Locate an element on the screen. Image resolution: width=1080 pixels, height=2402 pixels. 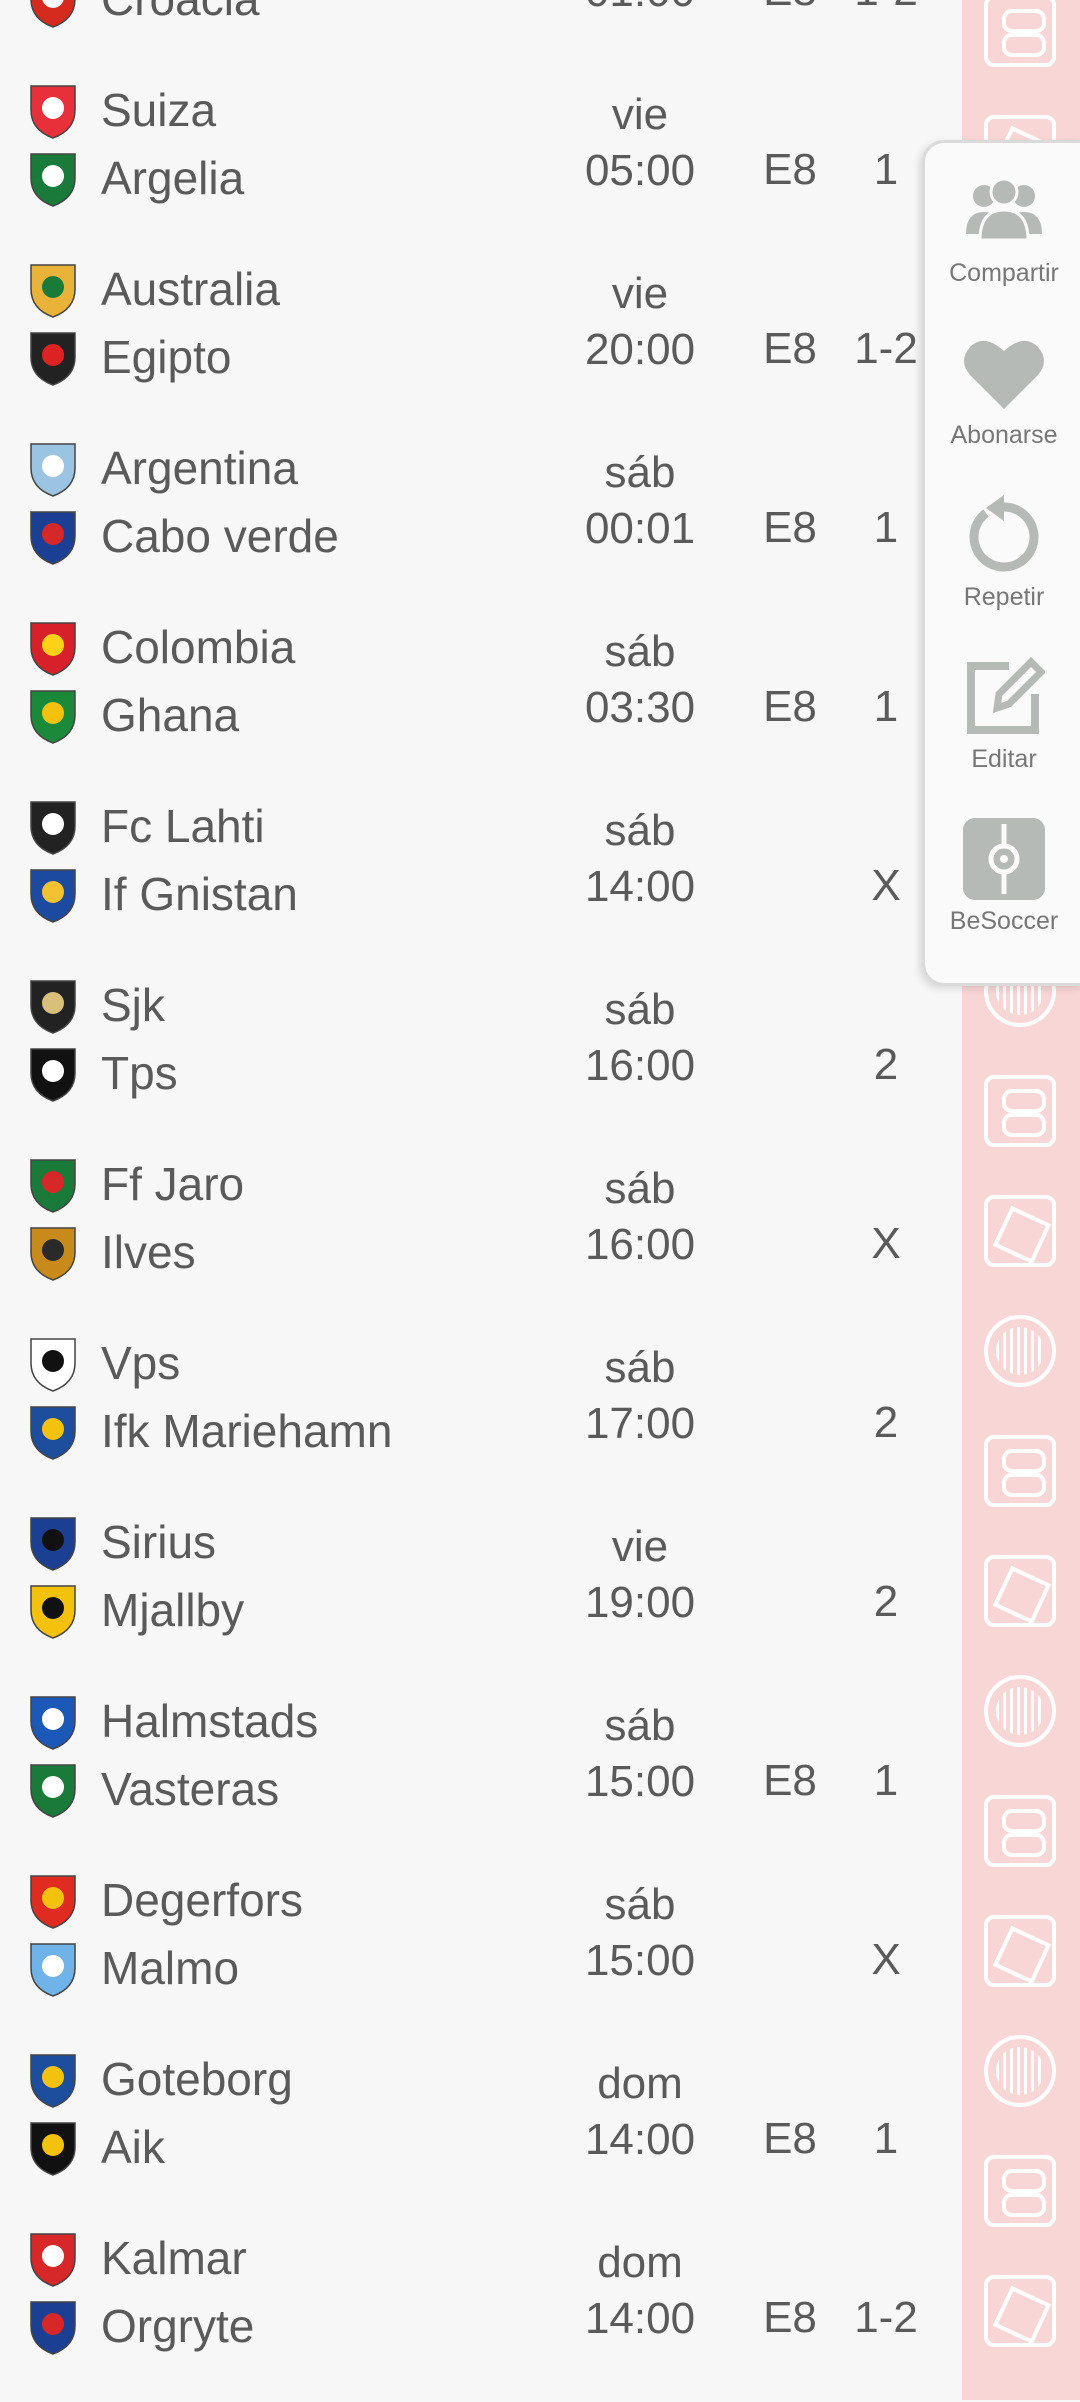
match-time: sáb 17:00 is located at coordinates (640, 1396).